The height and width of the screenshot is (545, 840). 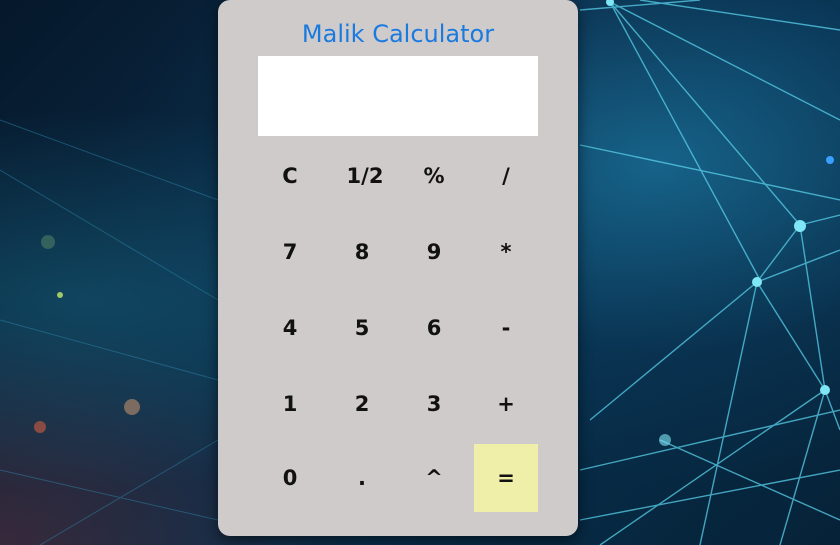 What do you see at coordinates (362, 328) in the screenshot?
I see `digit-5-button: 5` at bounding box center [362, 328].